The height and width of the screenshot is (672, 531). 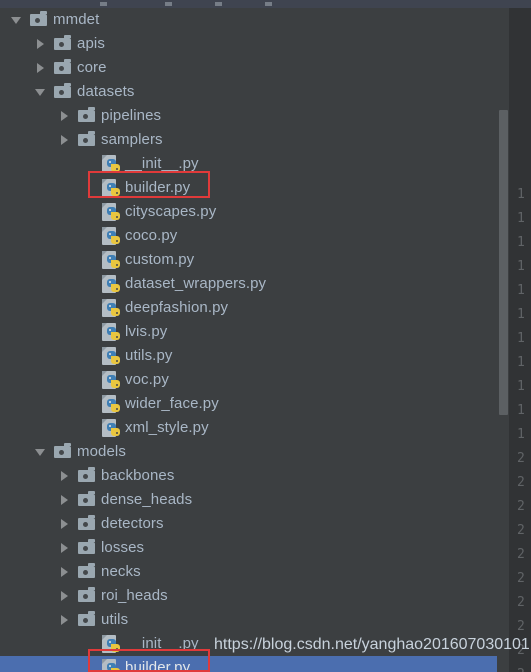 What do you see at coordinates (248, 116) in the screenshot?
I see `tree-folder-row: pipelines` at bounding box center [248, 116].